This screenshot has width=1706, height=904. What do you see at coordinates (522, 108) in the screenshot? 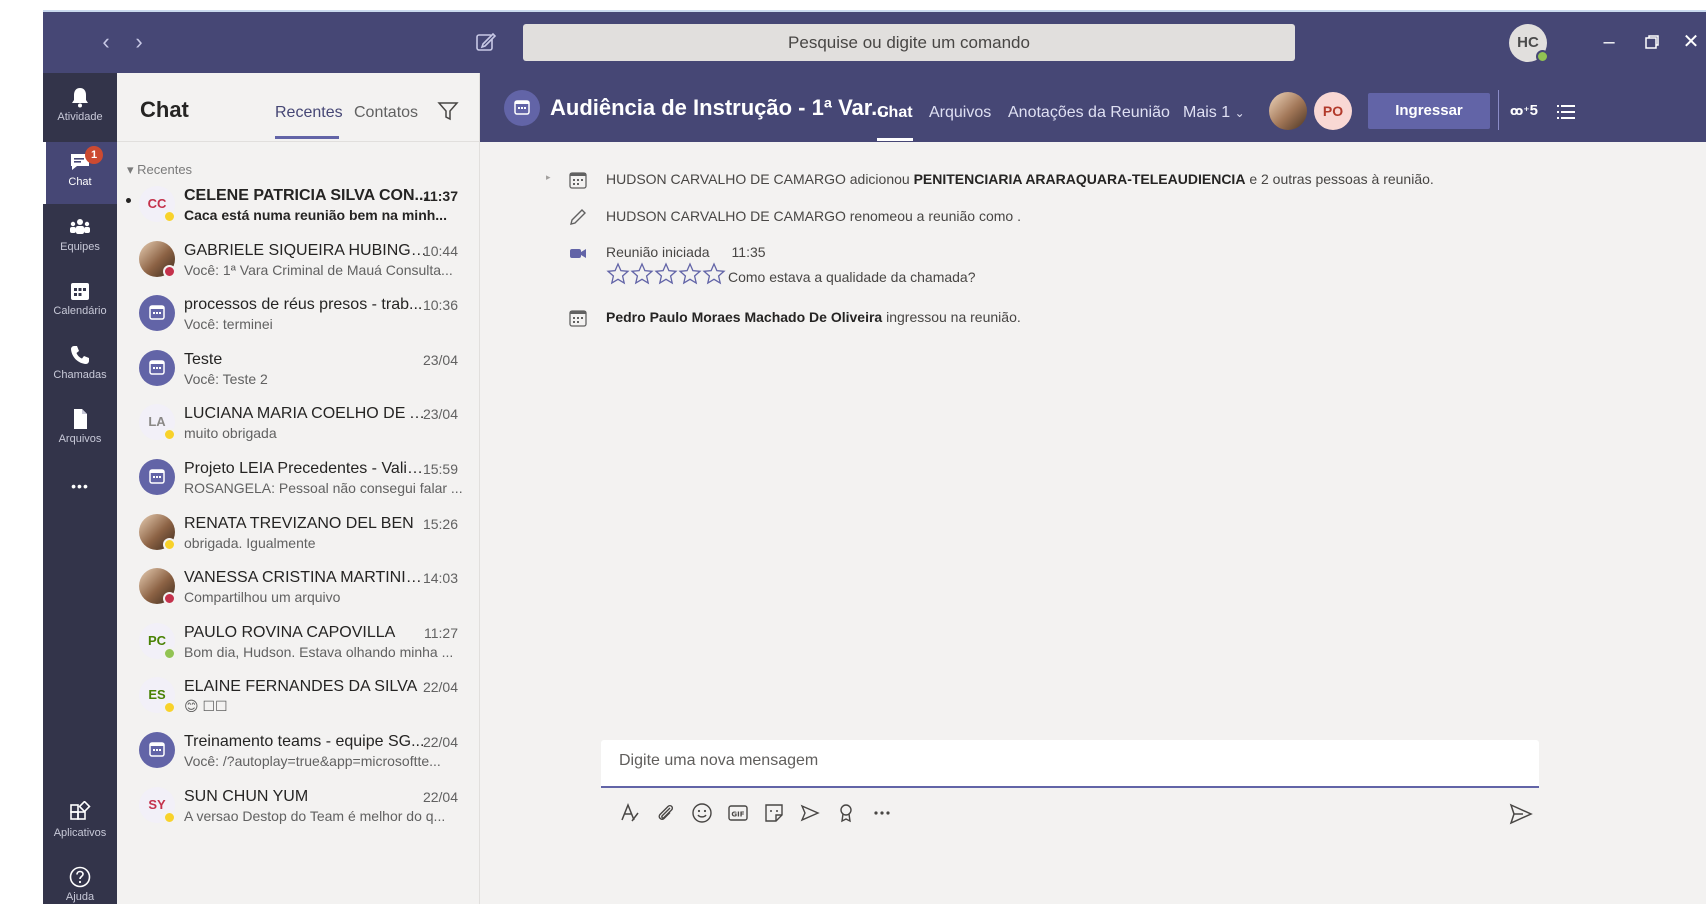
I see `meeting-avatar` at bounding box center [522, 108].